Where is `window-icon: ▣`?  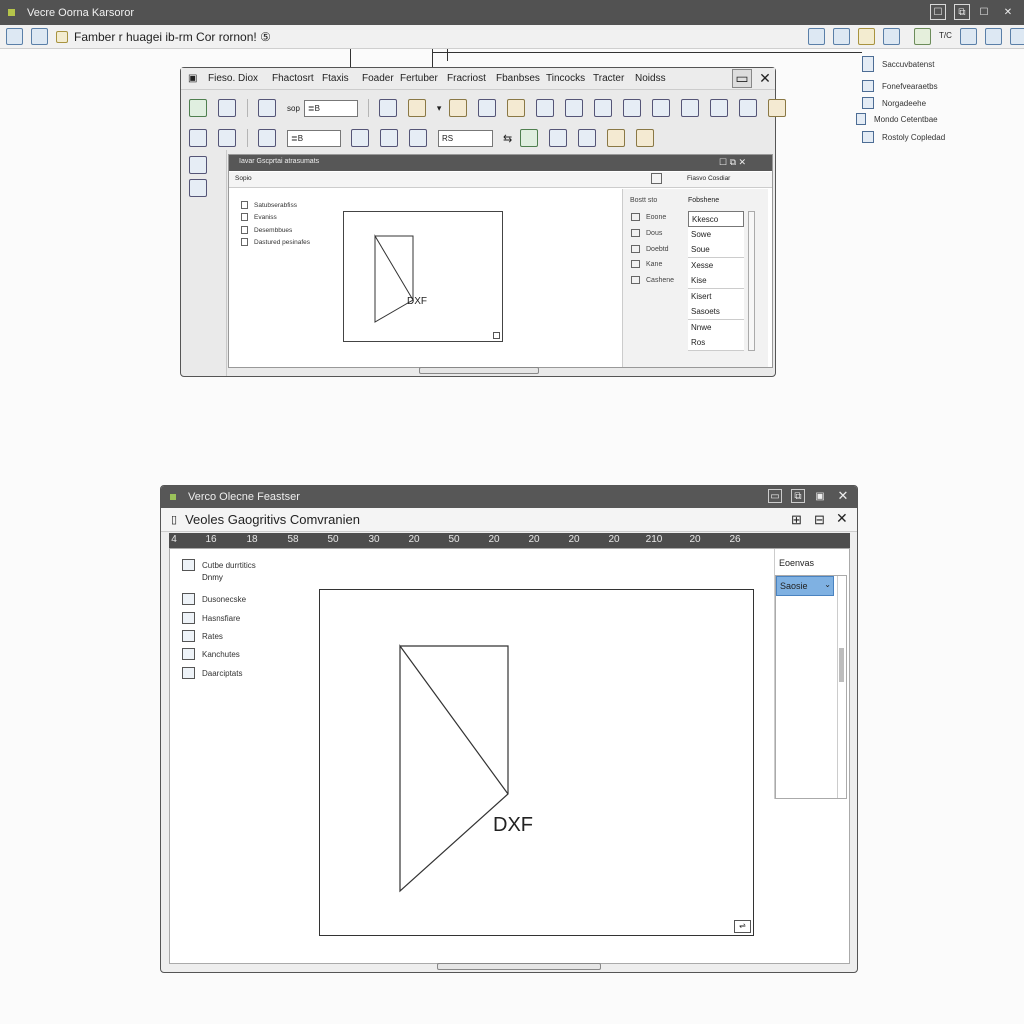
window-icon: ▣ is located at coordinates (820, 496).